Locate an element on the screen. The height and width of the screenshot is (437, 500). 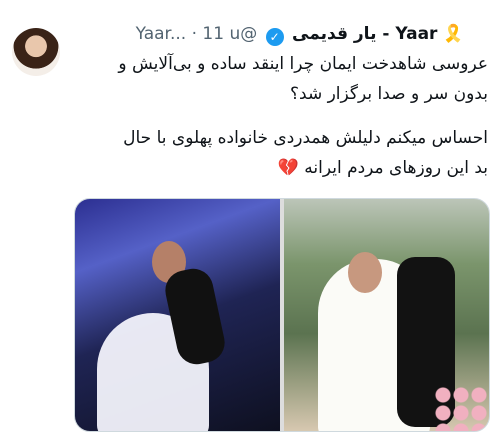
tweet-line-4: بد این روزهای مردم ایرانه 💔 is located at coordinates (382, 168).